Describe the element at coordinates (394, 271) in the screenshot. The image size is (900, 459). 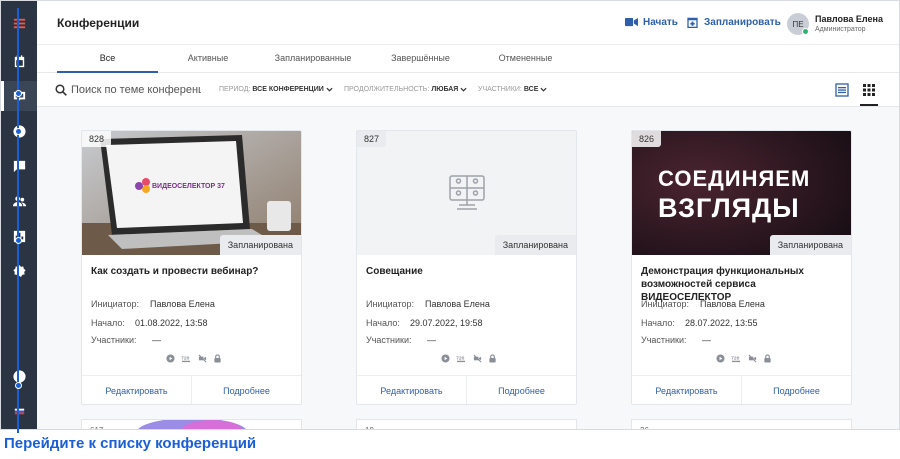
I see `conference-title: Совещание` at that location.